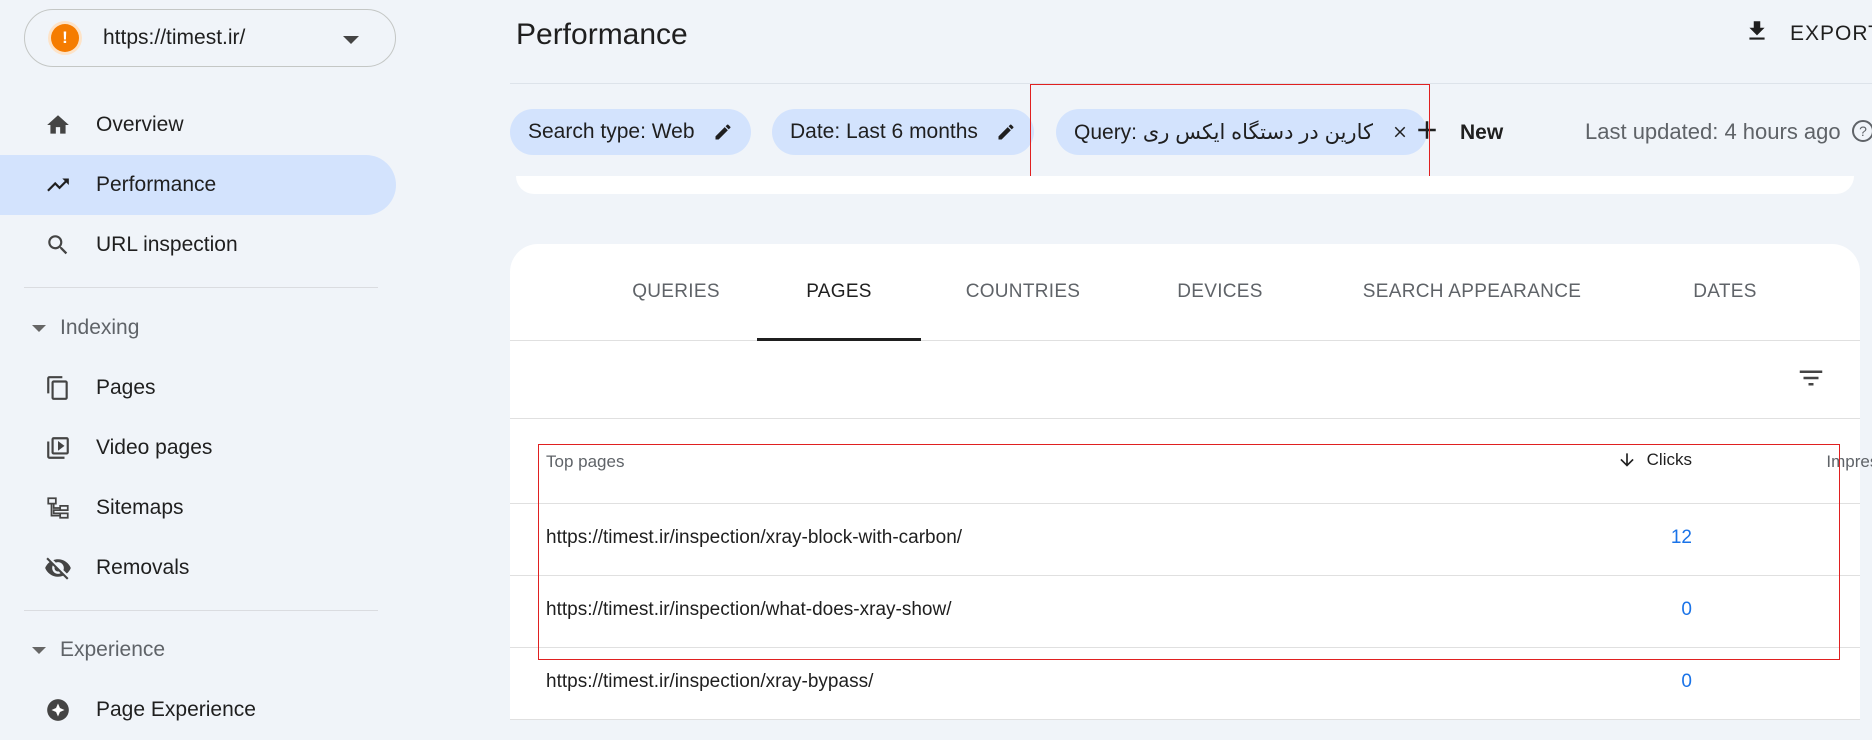  Describe the element at coordinates (676, 292) in the screenshot. I see `tab-queries: QUERIES` at that location.